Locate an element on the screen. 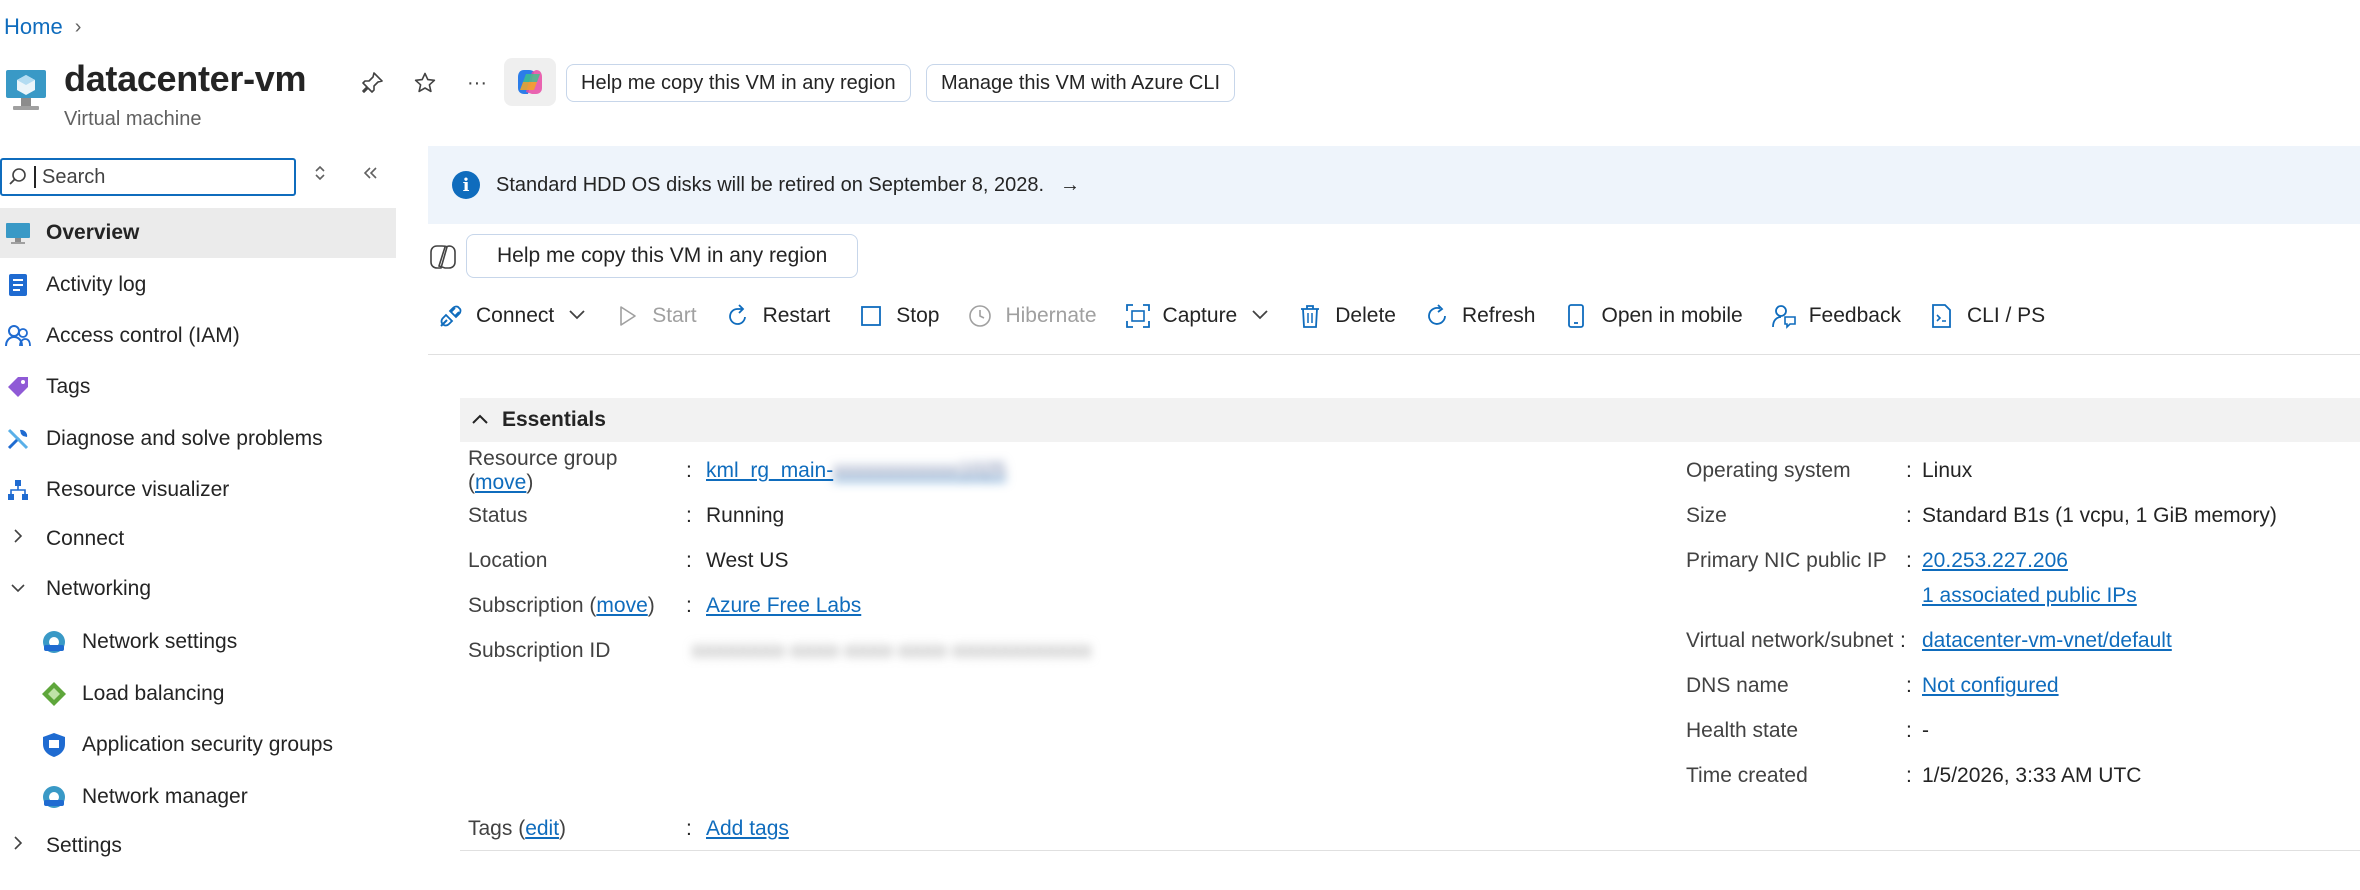  sidebar-item-resource-visualizer: Resource visualizer is located at coordinates (198, 490).